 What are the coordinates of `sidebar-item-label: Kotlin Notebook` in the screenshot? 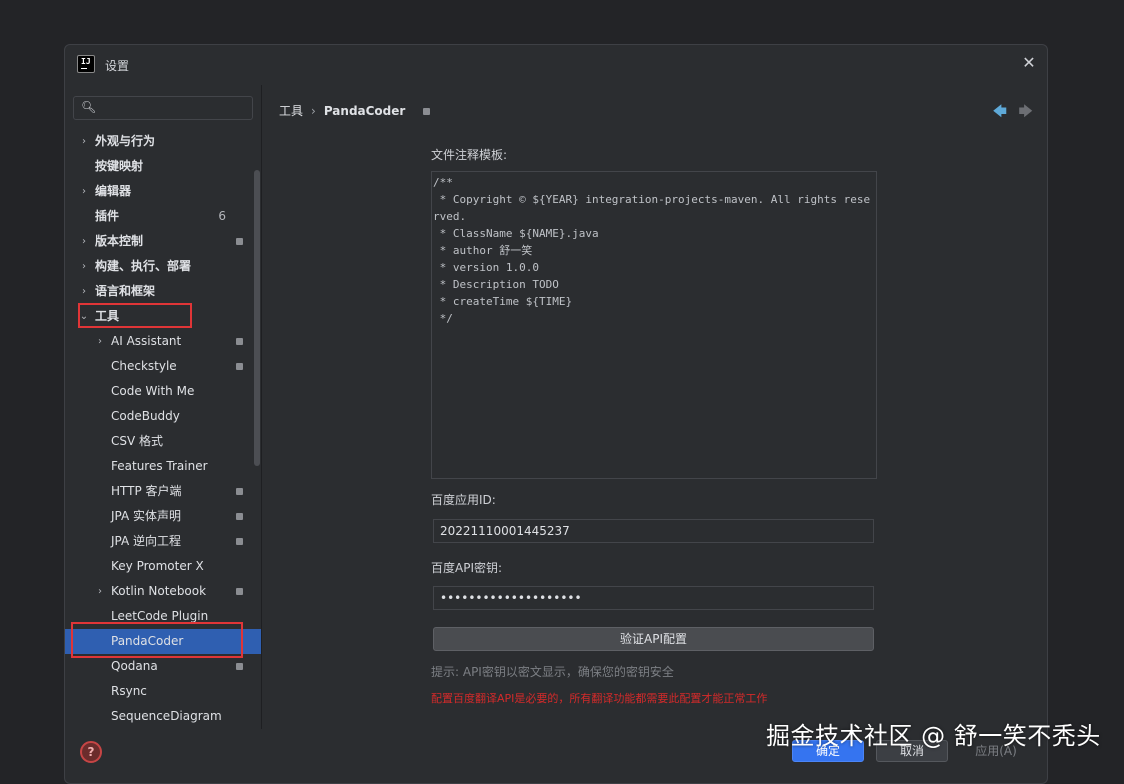 It's located at (159, 591).